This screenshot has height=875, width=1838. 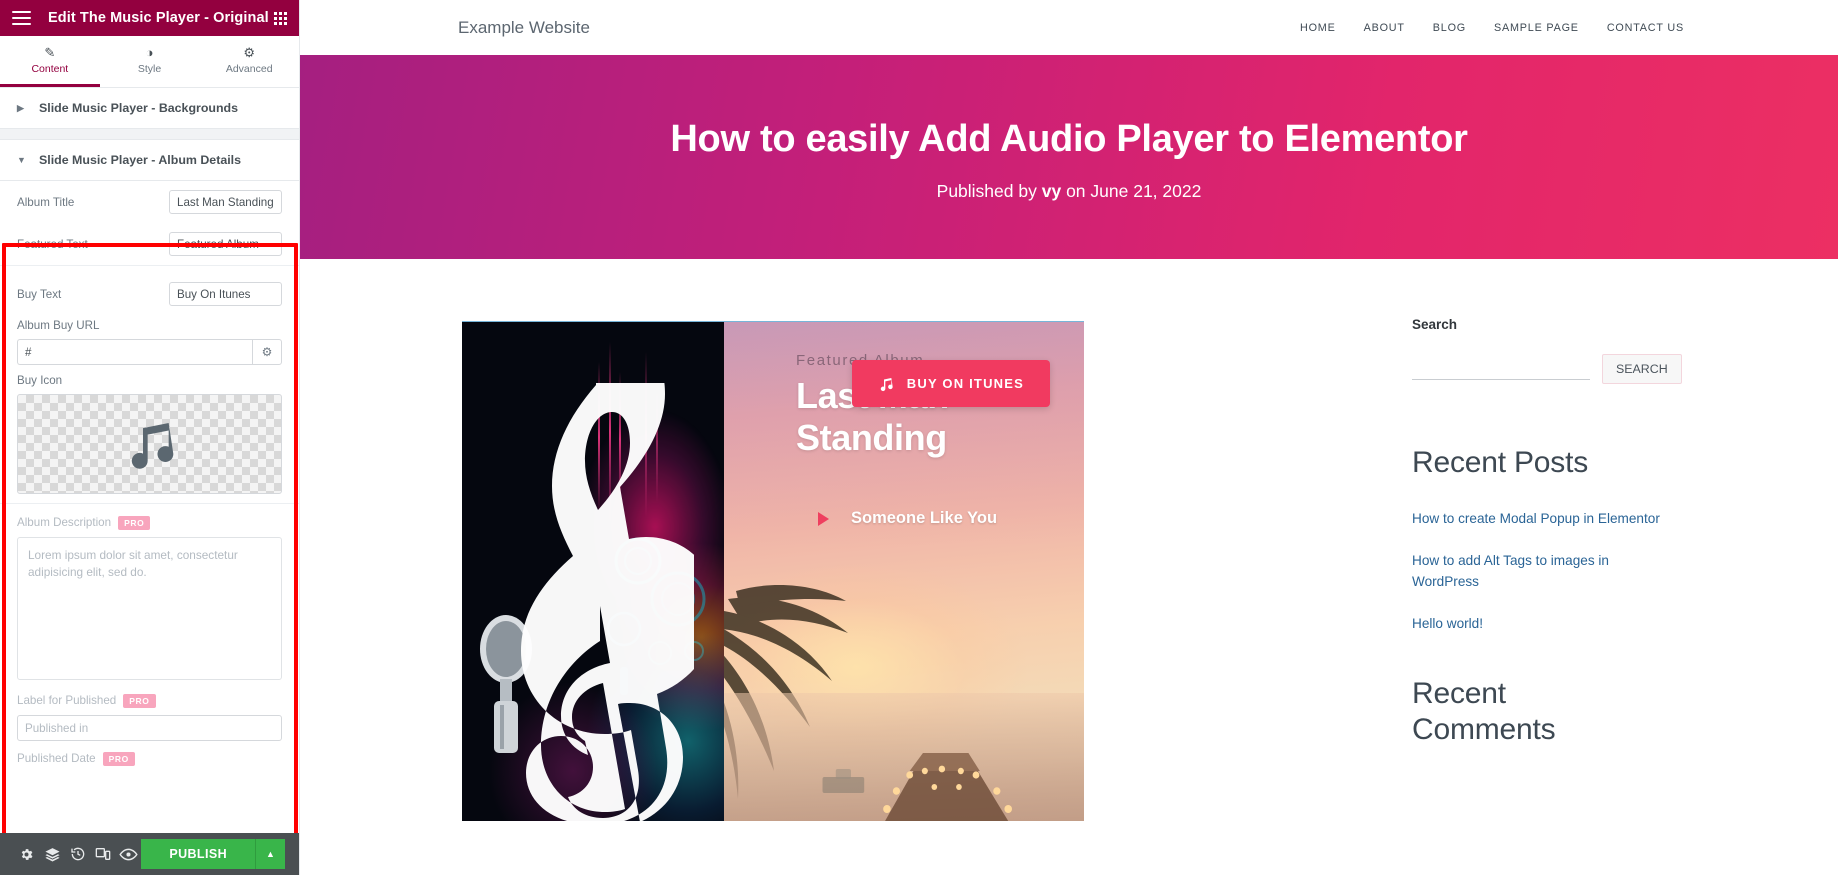 I want to click on field-published-date: Published Date PRO, so click(x=149, y=766).